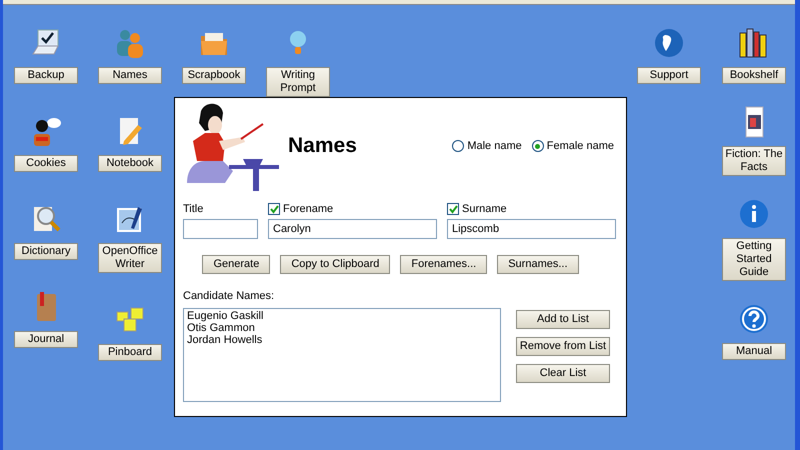 Image resolution: width=800 pixels, height=450 pixels. Describe the element at coordinates (214, 75) in the screenshot. I see `launcher-button: Scrapbook` at that location.